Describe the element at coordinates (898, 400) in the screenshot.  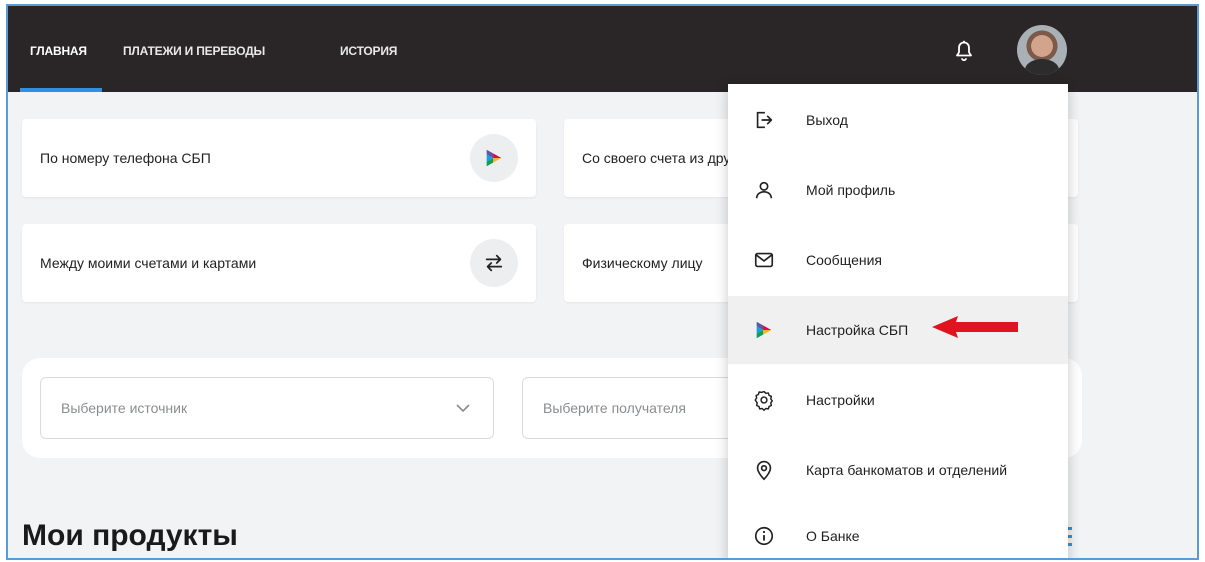
I see `menu-item-settings: Настройки` at that location.